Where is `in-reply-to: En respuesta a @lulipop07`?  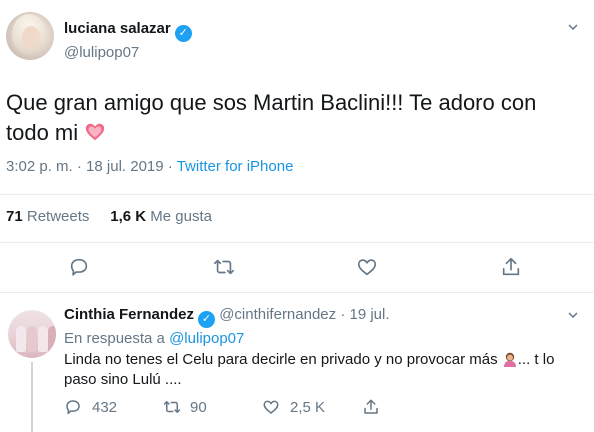
in-reply-to: En respuesta a @lulipop07 is located at coordinates (154, 338).